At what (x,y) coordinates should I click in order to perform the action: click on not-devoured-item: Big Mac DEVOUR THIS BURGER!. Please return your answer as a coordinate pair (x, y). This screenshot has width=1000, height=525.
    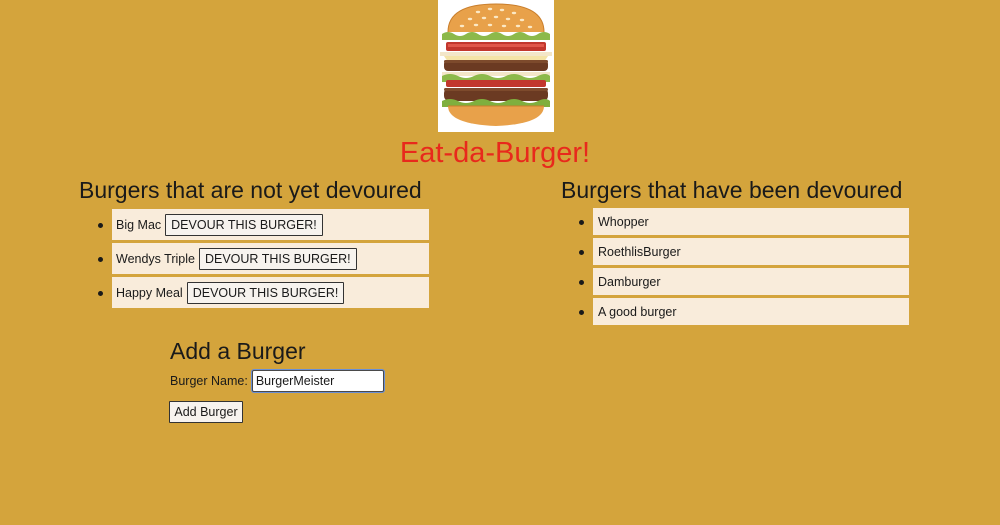
    Looking at the image, I should click on (263, 224).